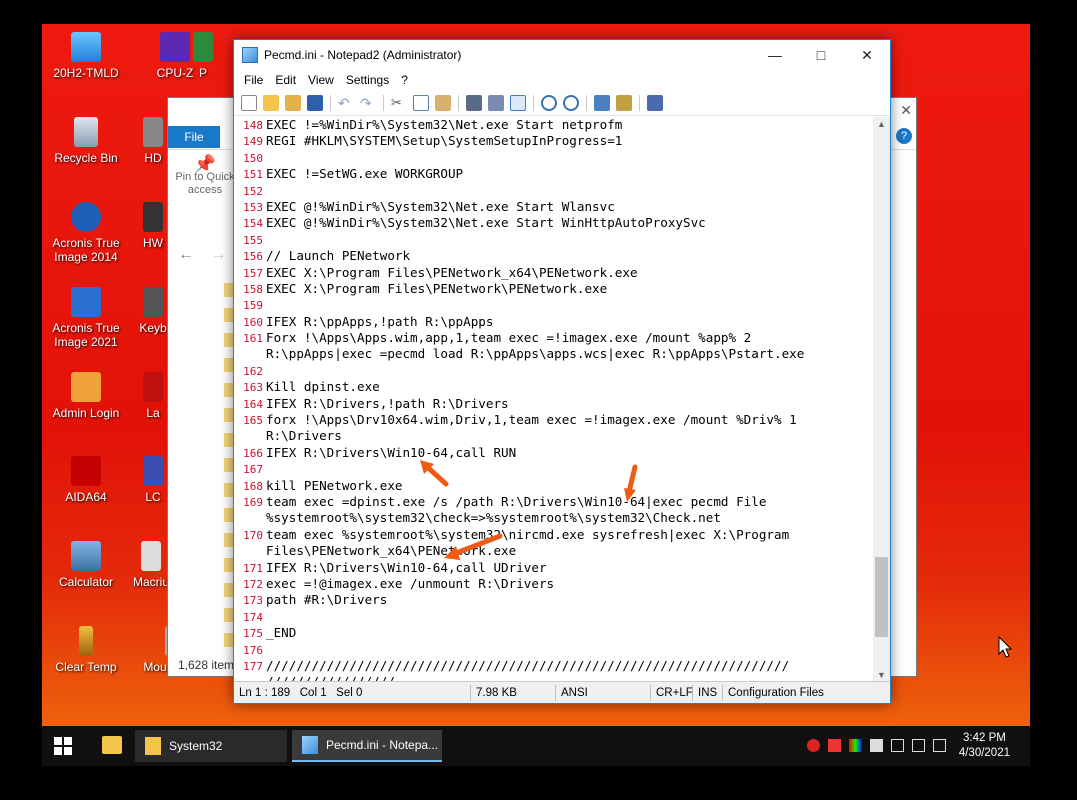  What do you see at coordinates (554, 568) in the screenshot?
I see `code-line: 171 IFEX R:\Drivers\Win10-64,call UDriver` at bounding box center [554, 568].